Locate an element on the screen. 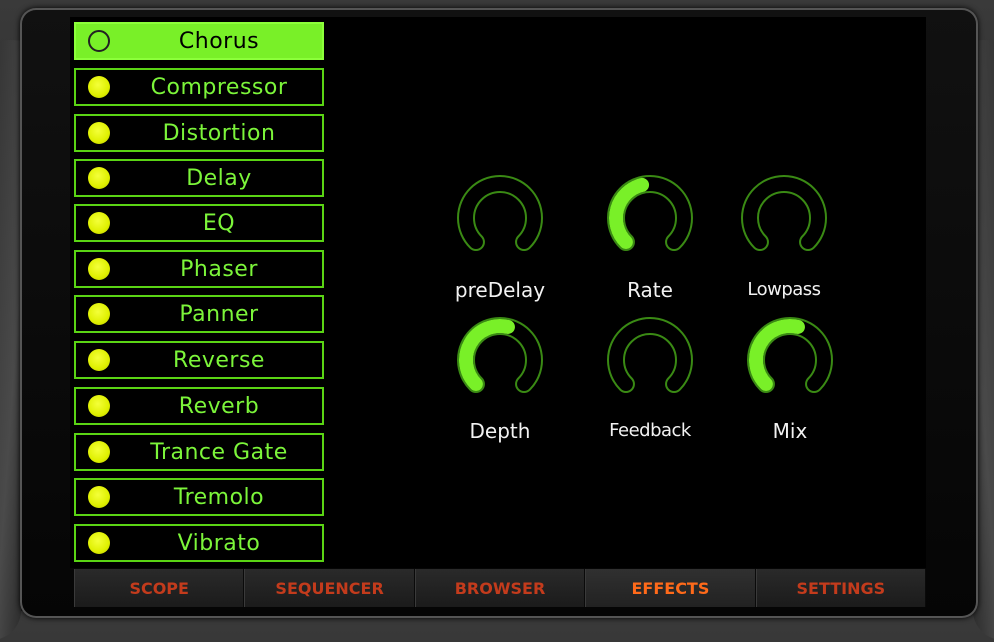 The height and width of the screenshot is (642, 994). knob-lowpass is located at coordinates (784, 218).